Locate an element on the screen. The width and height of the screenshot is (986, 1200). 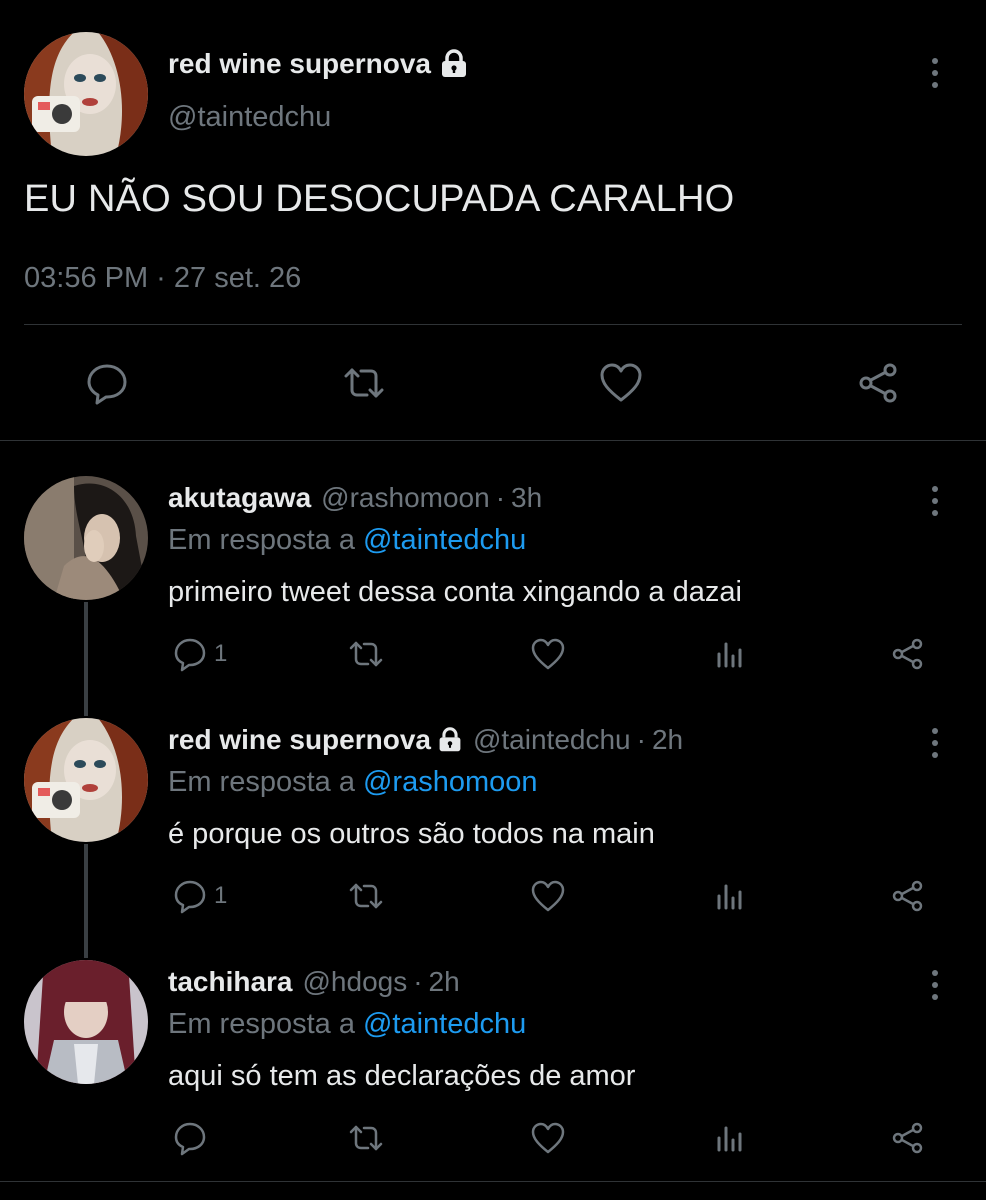
main-display-name: red wine supernova is located at coordinates (318, 64).